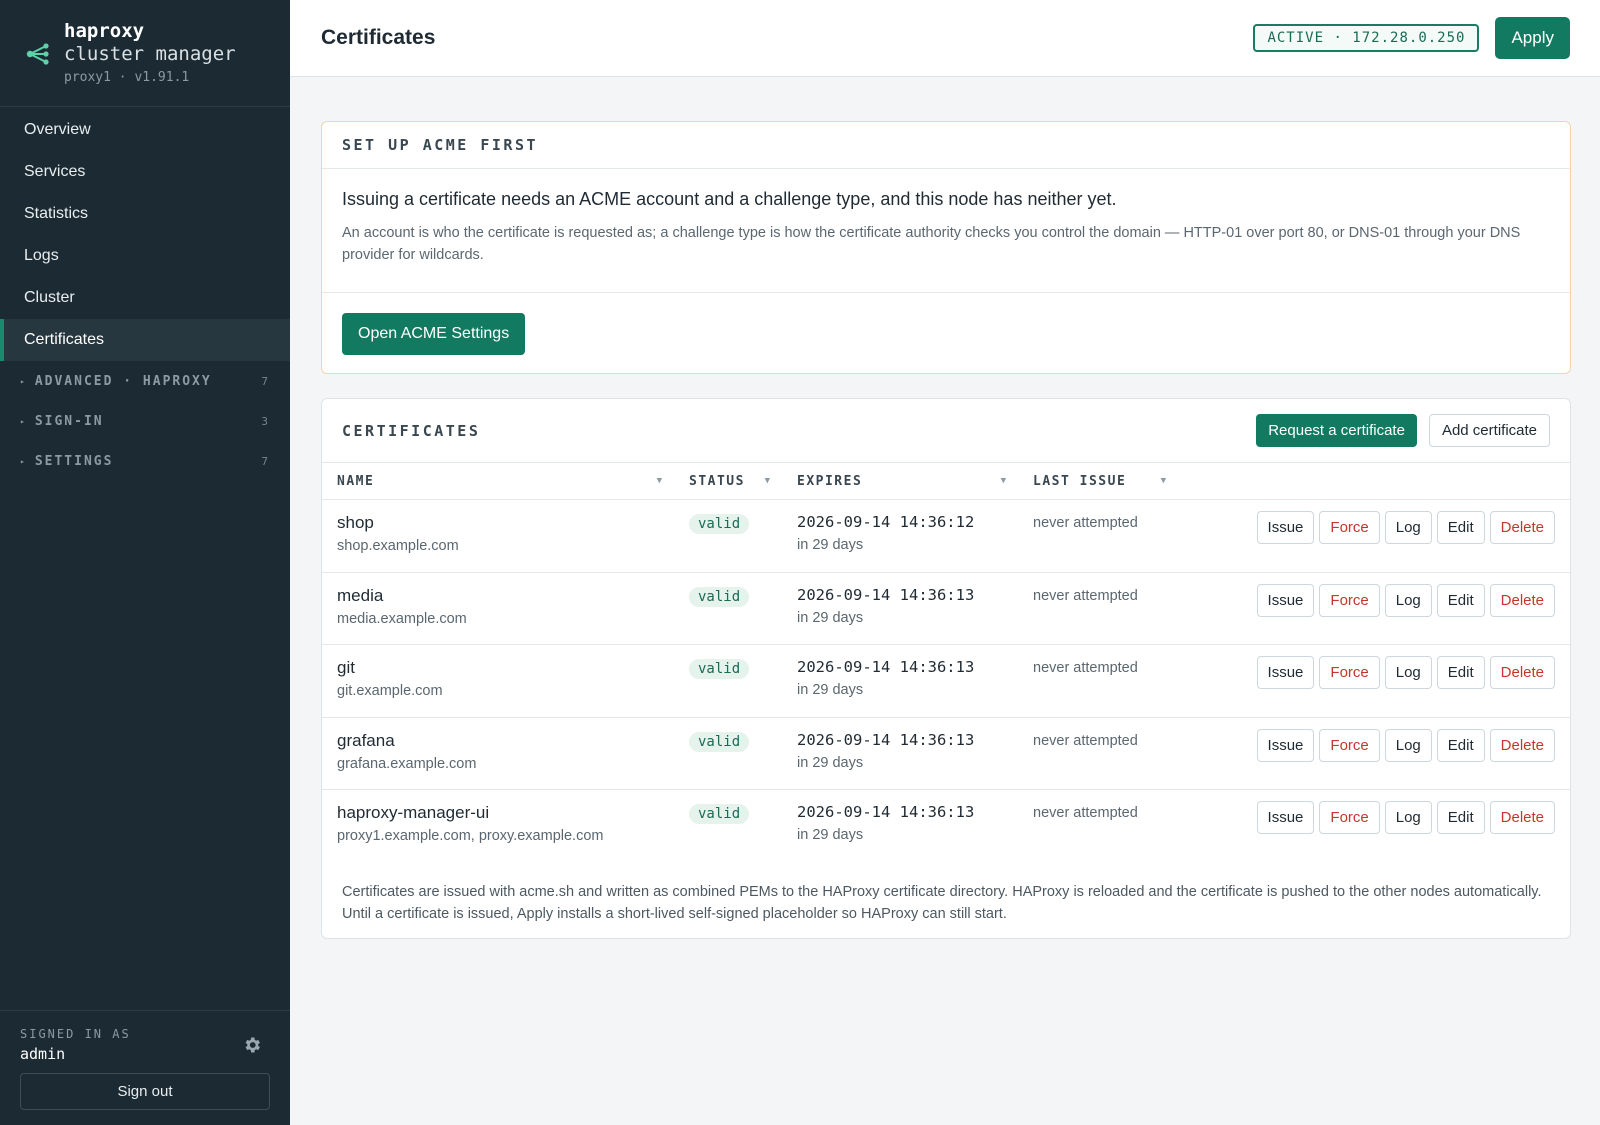  I want to click on cert-name: media, so click(360, 595).